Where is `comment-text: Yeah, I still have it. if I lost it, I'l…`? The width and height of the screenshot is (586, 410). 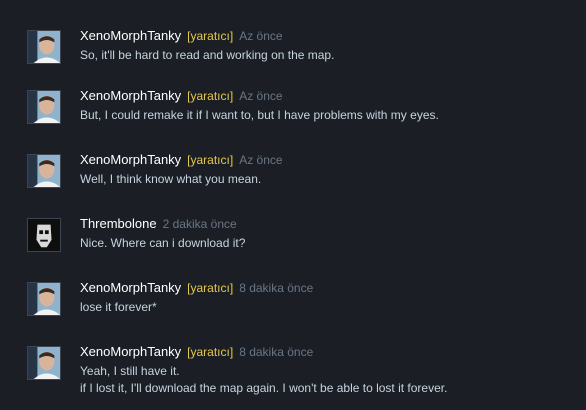
comment-text: Yeah, I still have it. if I lost it, I'l… is located at coordinates (263, 380).